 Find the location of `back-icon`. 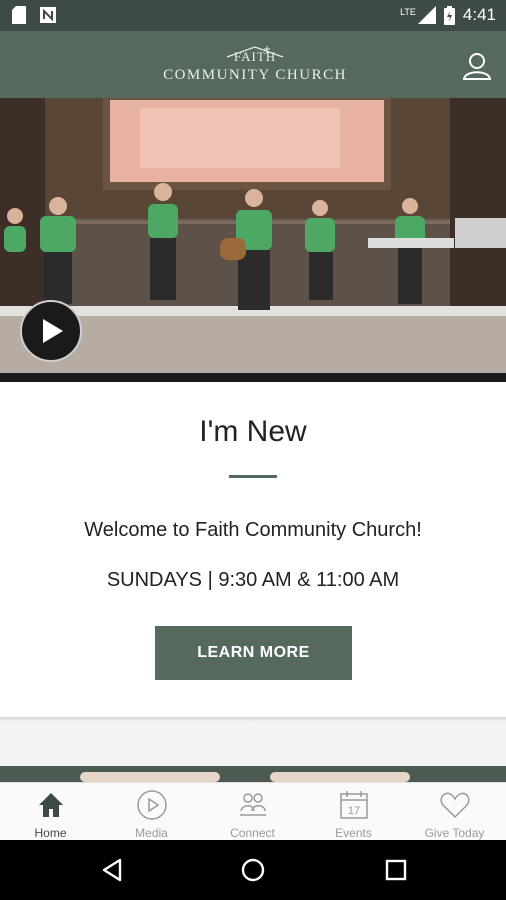

back-icon is located at coordinates (112, 870).